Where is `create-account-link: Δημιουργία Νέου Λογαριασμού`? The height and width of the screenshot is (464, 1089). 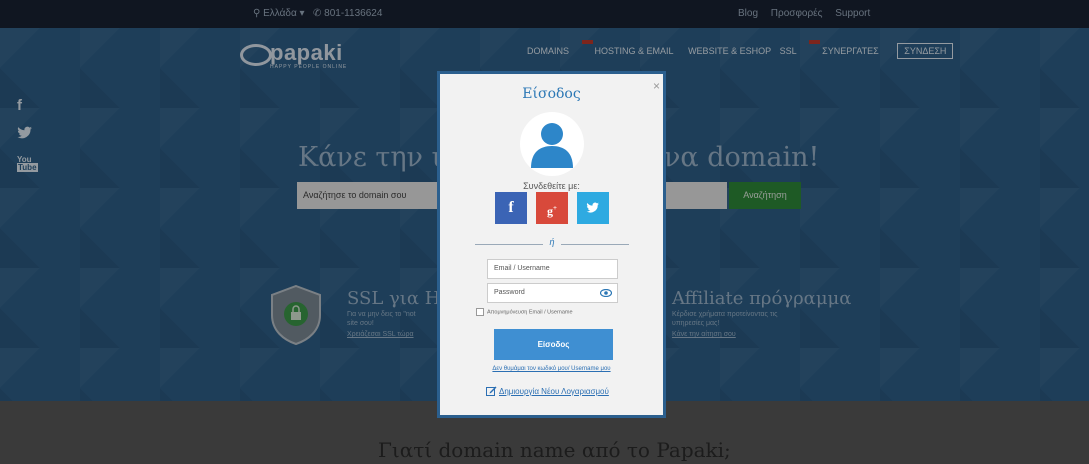
create-account-link: Δημιουργία Νέου Λογαριασμού is located at coordinates (547, 391).